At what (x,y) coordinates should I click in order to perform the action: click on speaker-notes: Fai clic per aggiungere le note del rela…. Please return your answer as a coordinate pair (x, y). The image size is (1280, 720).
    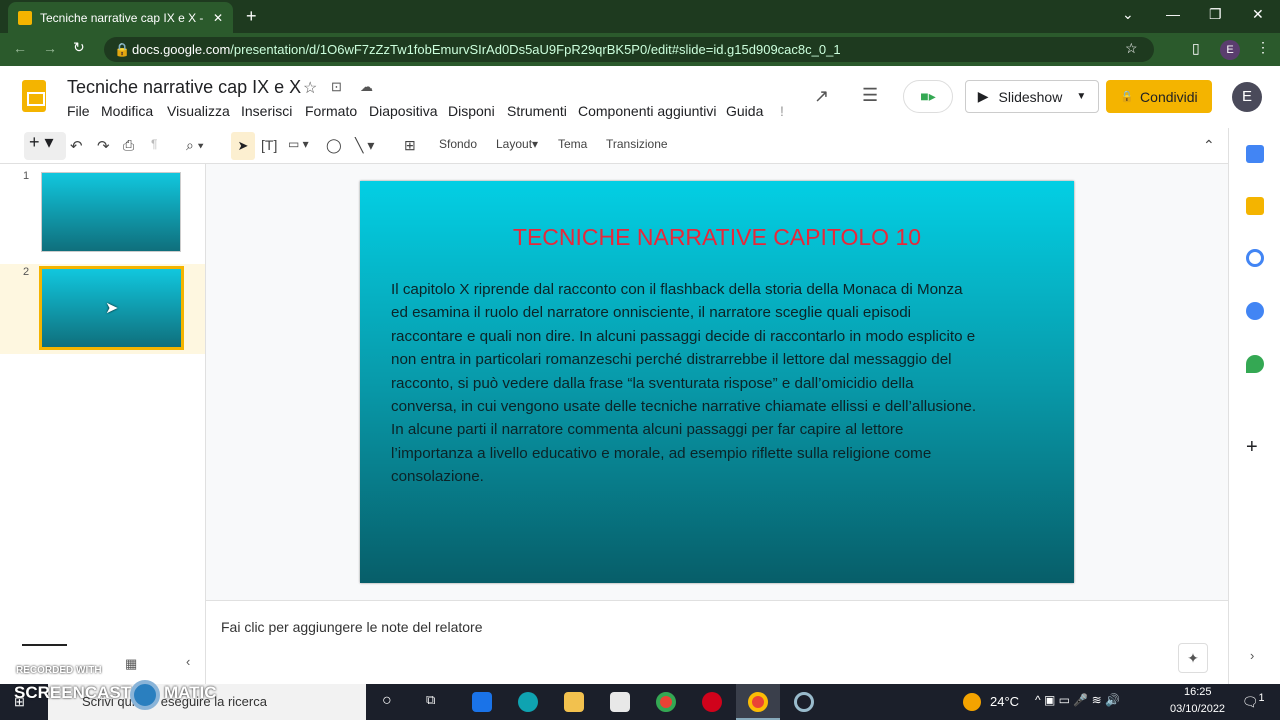
    Looking at the image, I should click on (717, 642).